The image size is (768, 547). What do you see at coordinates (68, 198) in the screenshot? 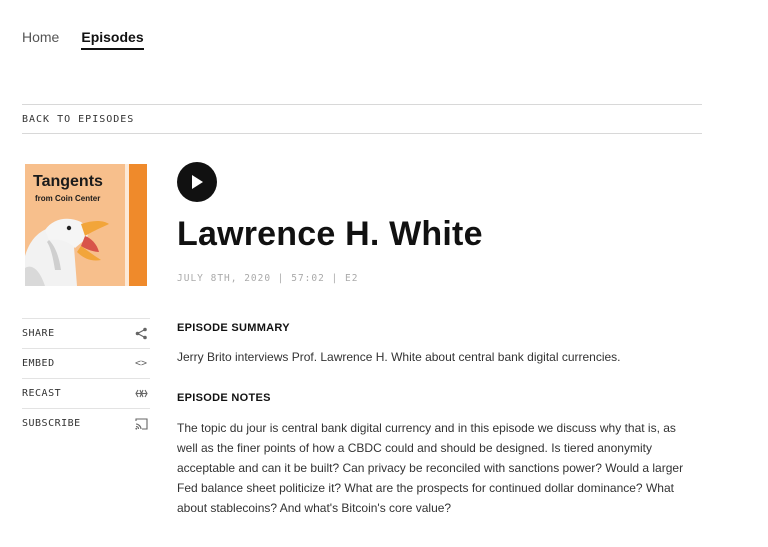
I see `cover-subtitle: from Coin Center` at bounding box center [68, 198].